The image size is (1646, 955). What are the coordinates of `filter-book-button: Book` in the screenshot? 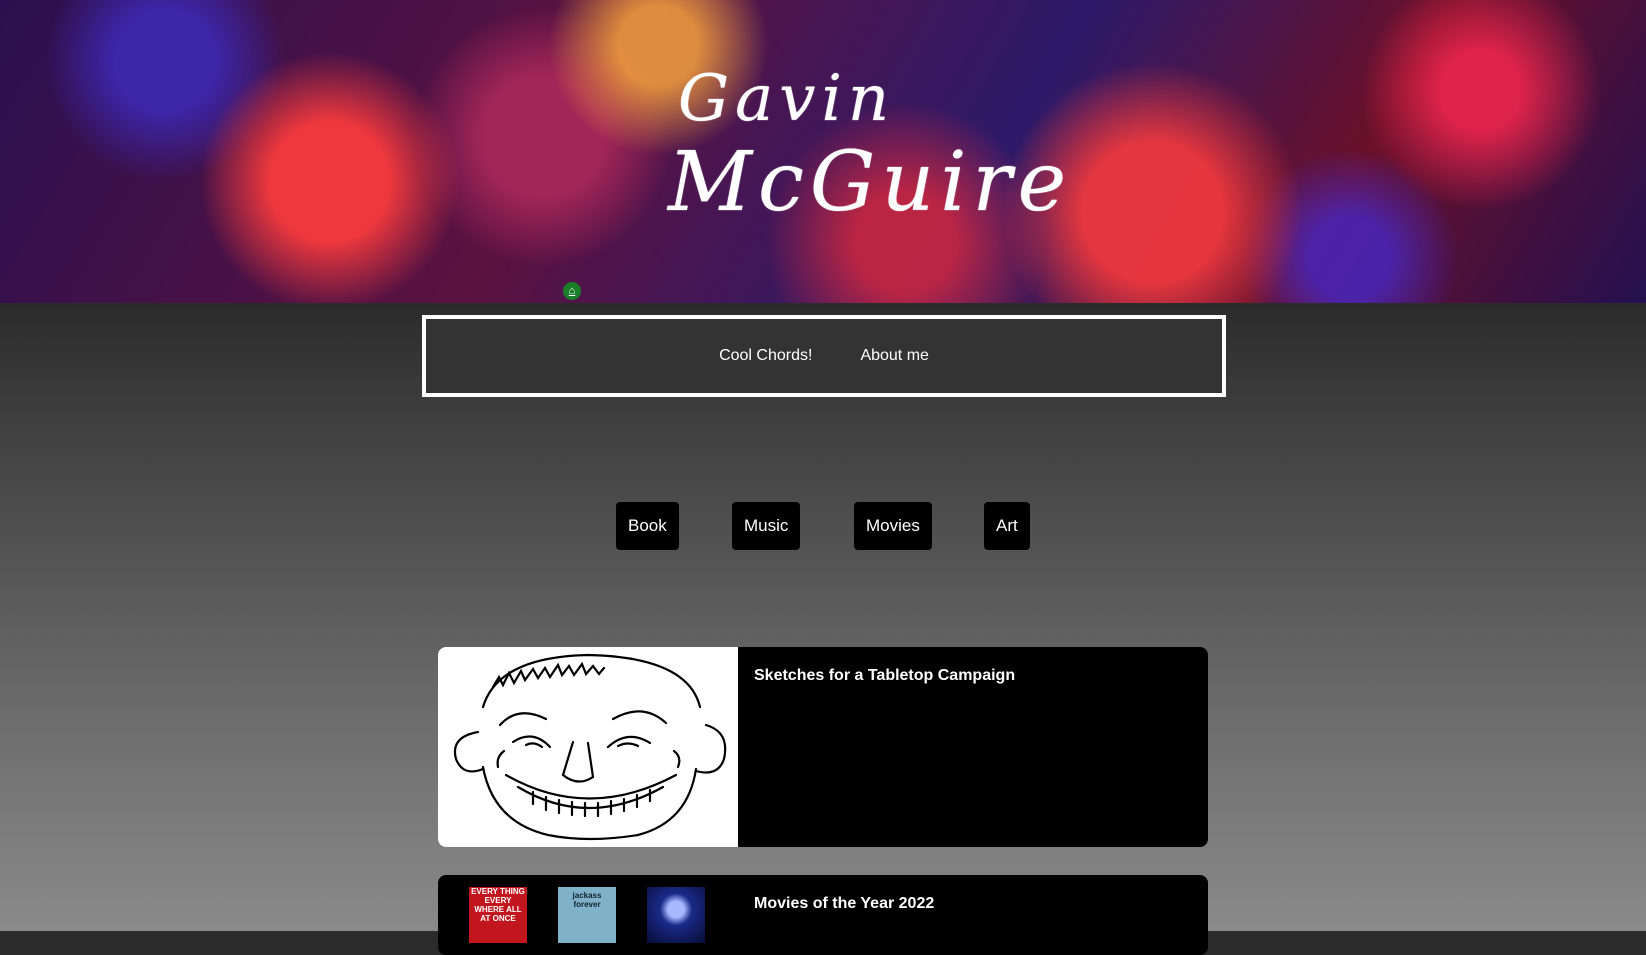 It's located at (647, 526).